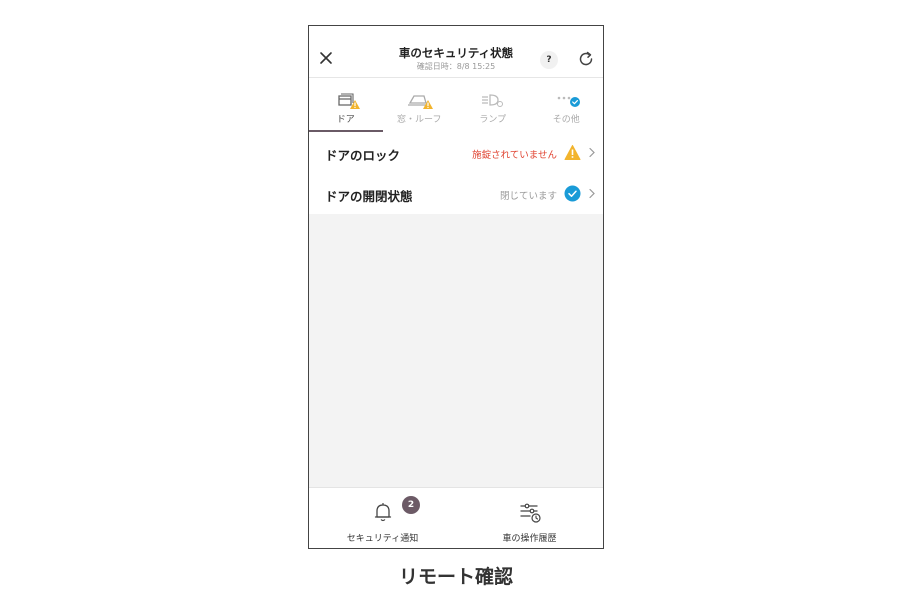 The width and height of the screenshot is (912, 607). I want to click on help-button: ?, so click(549, 60).